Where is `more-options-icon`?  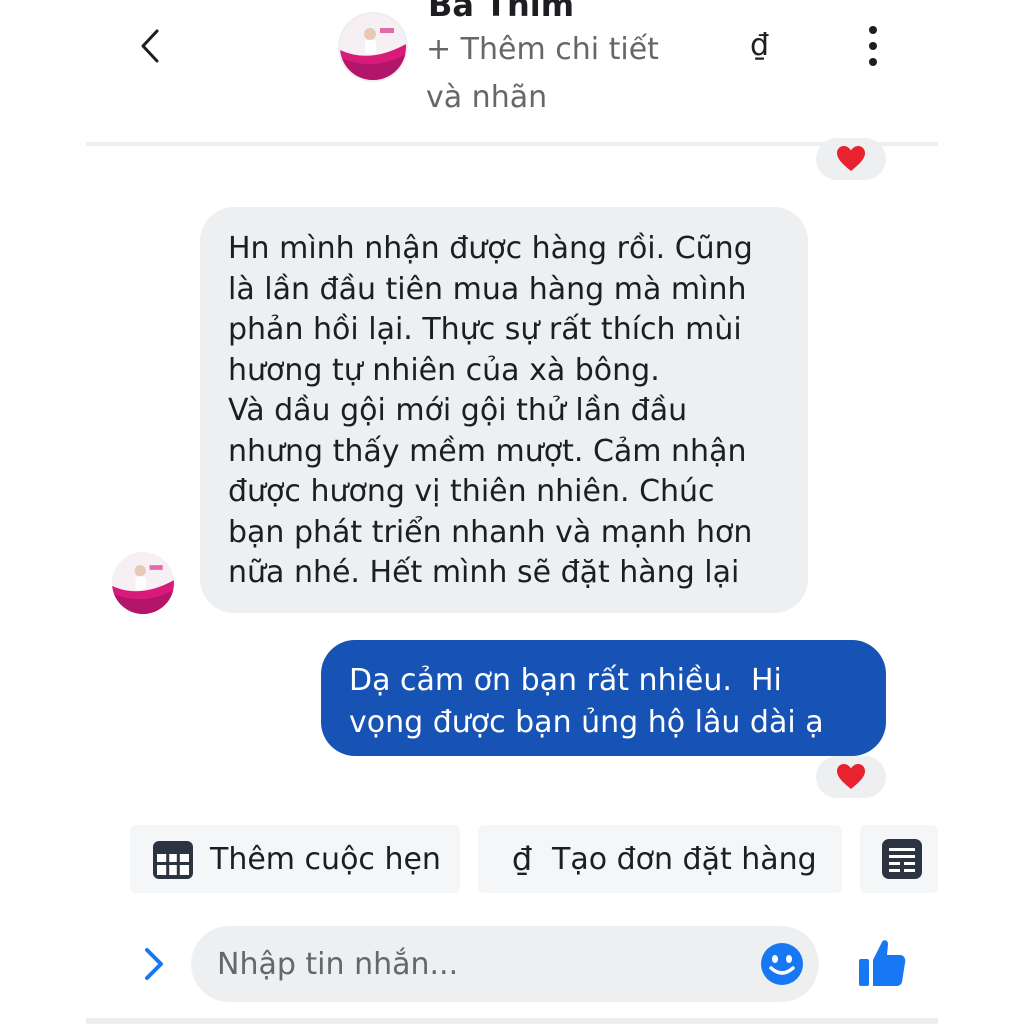 more-options-icon is located at coordinates (873, 46).